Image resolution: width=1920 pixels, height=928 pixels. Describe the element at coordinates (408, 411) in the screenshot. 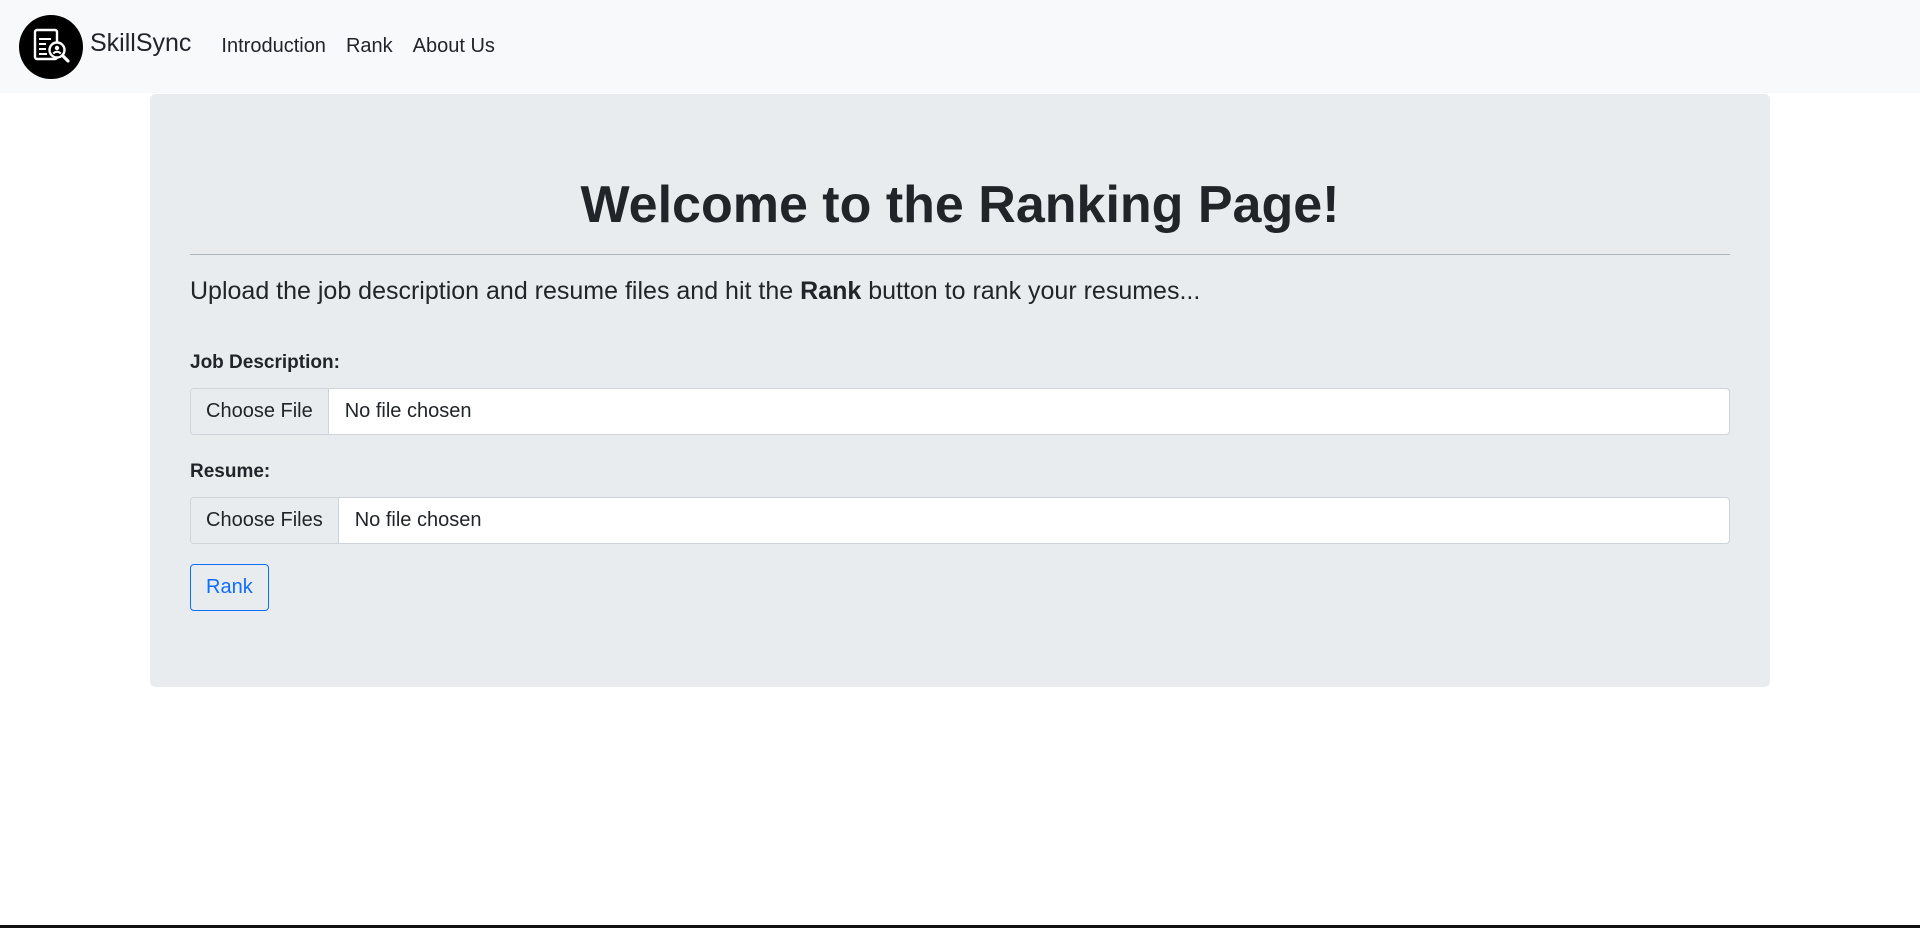

I see `job-description-file-status: No file chosen` at that location.